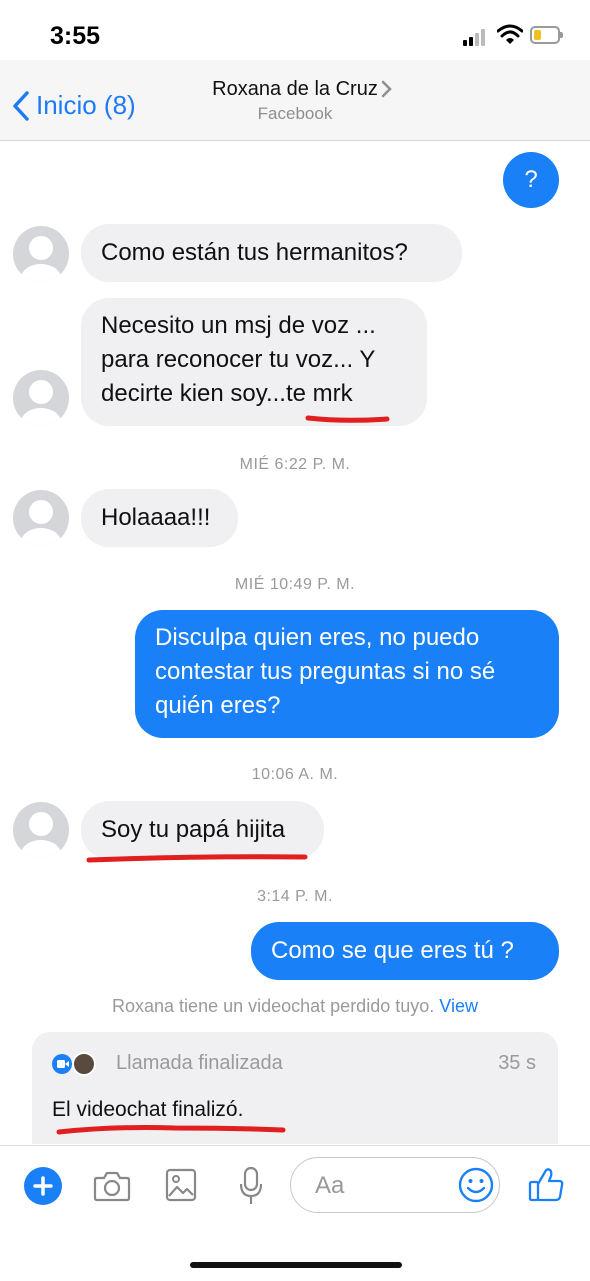 The height and width of the screenshot is (1281, 590). Describe the element at coordinates (405, 951) in the screenshot. I see `message-outgoing: Como se que eres tú ?` at that location.